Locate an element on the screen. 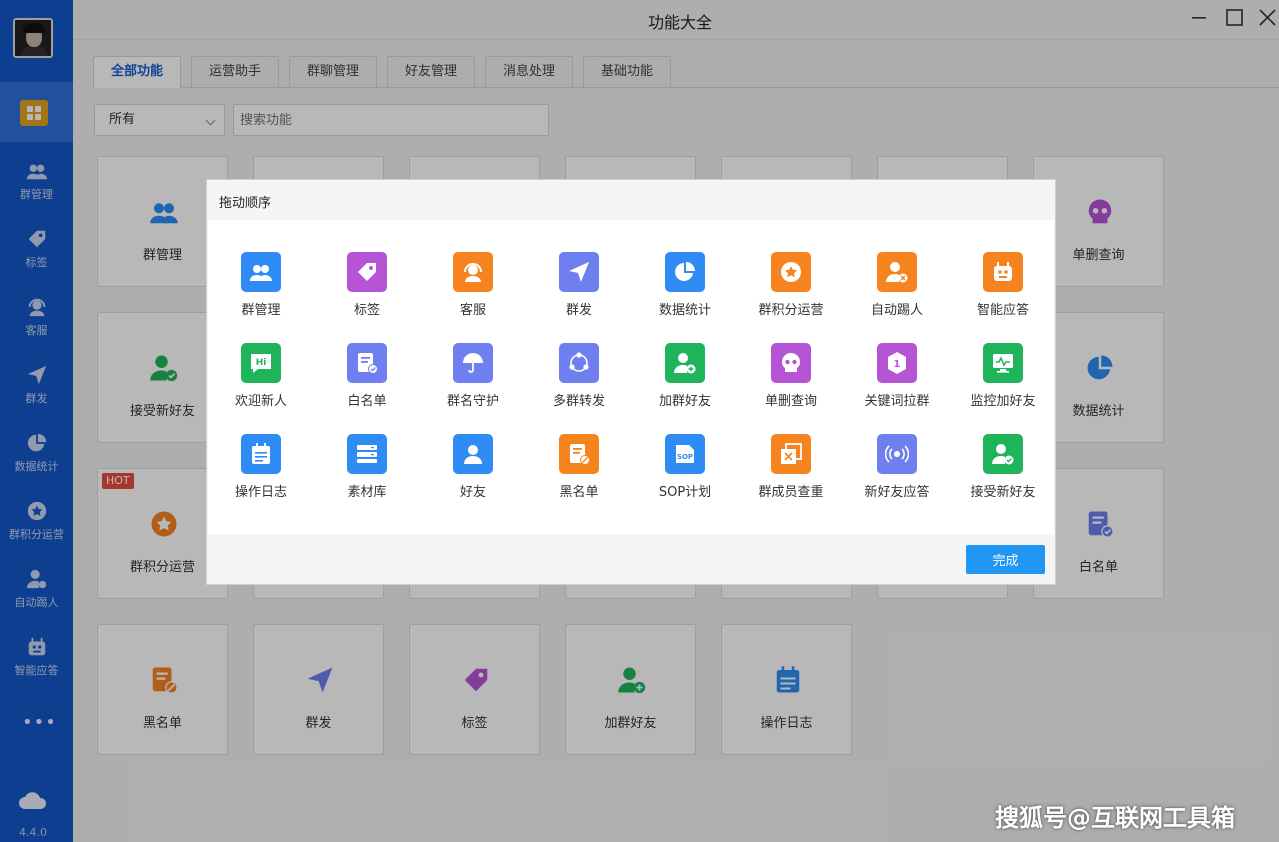 This screenshot has height=842, width=1279. drag-item-label: 白名单 is located at coordinates (367, 401).